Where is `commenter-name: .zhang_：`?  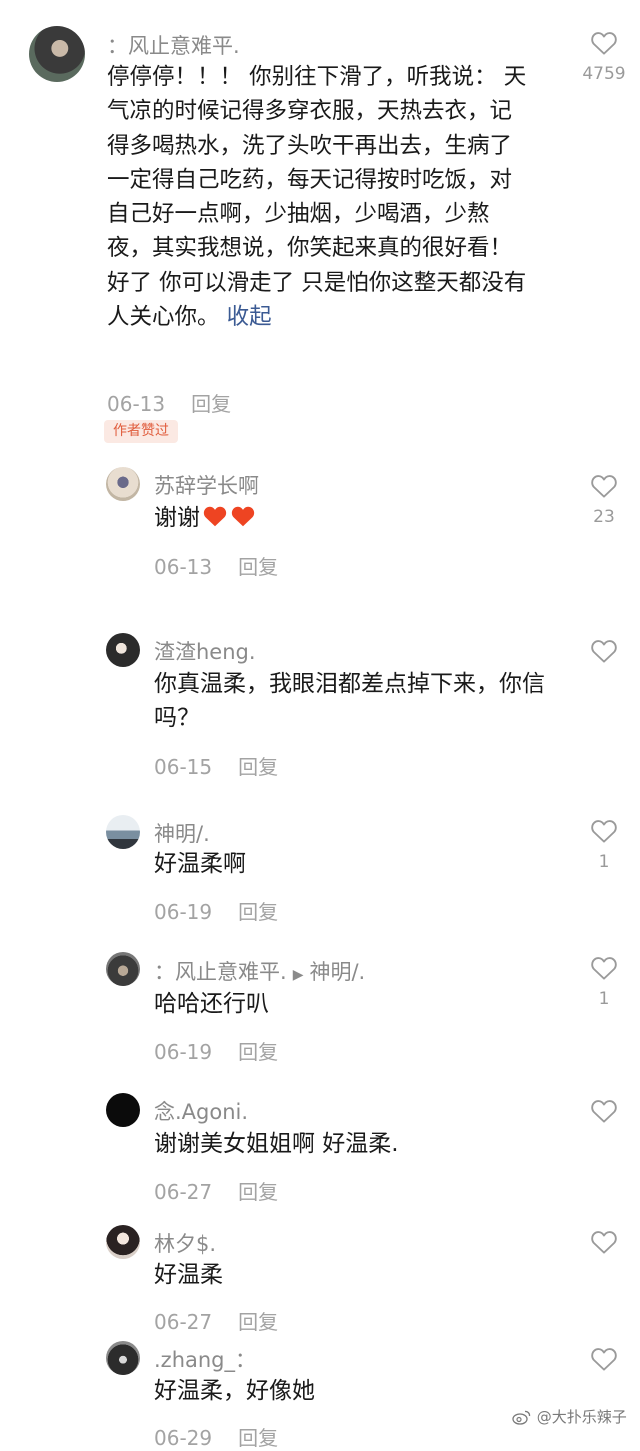
commenter-name: .zhang_： is located at coordinates (205, 1359).